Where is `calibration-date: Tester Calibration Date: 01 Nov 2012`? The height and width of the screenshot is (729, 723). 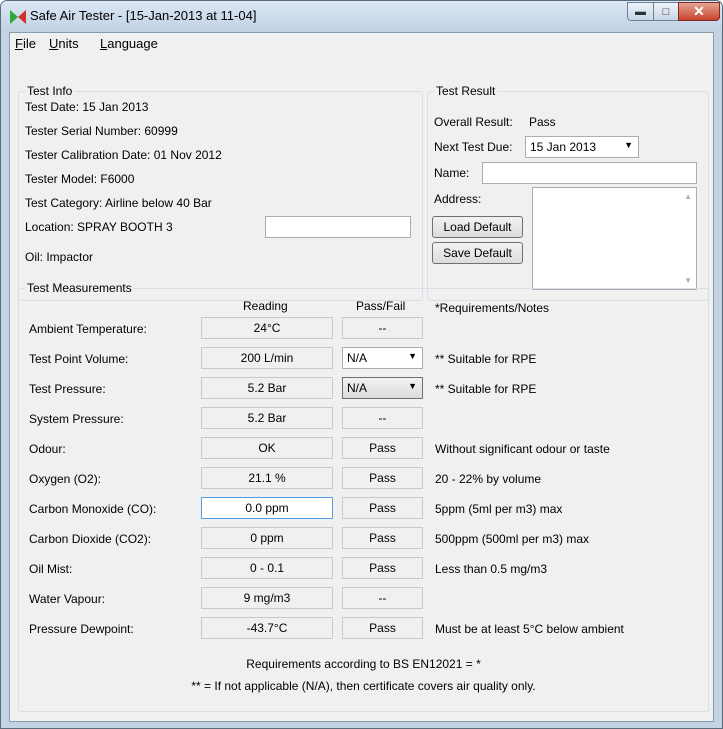 calibration-date: Tester Calibration Date: 01 Nov 2012 is located at coordinates (123, 155).